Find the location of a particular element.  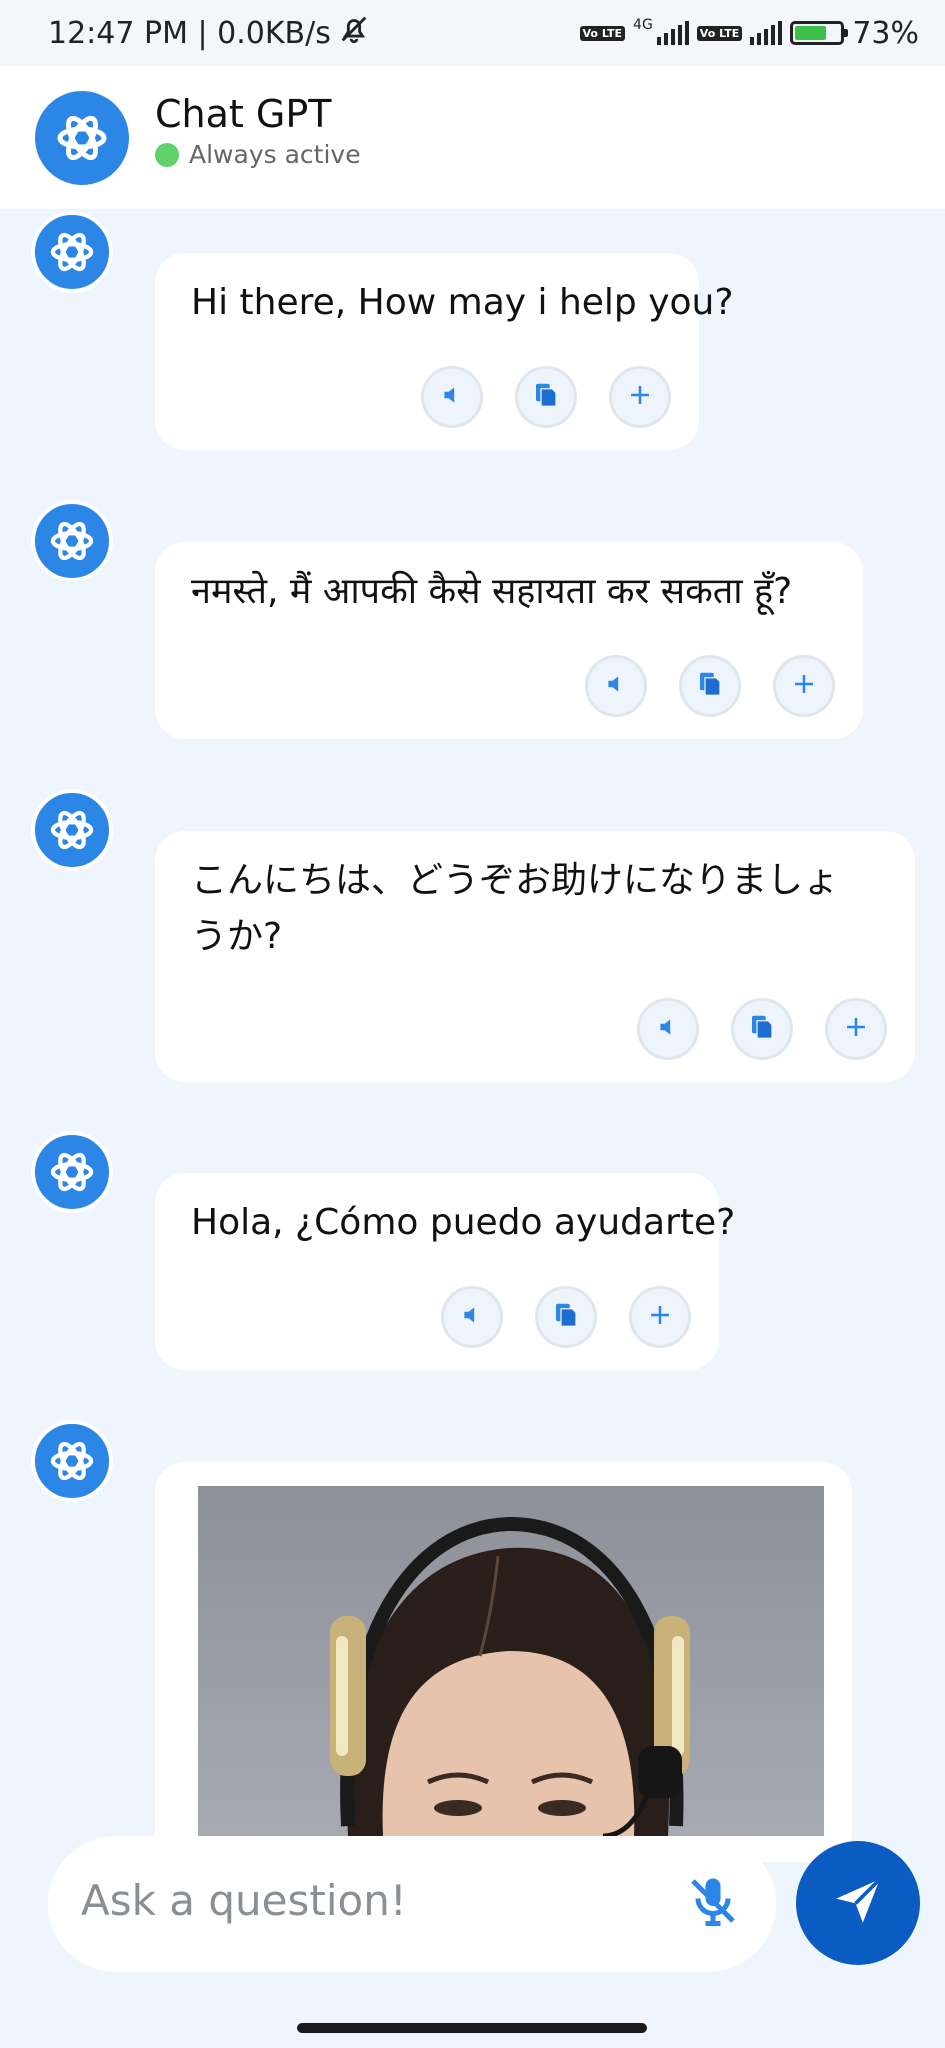

message-text: Hola, ¿Cómo puedo ayudarte? is located at coordinates (463, 1222).